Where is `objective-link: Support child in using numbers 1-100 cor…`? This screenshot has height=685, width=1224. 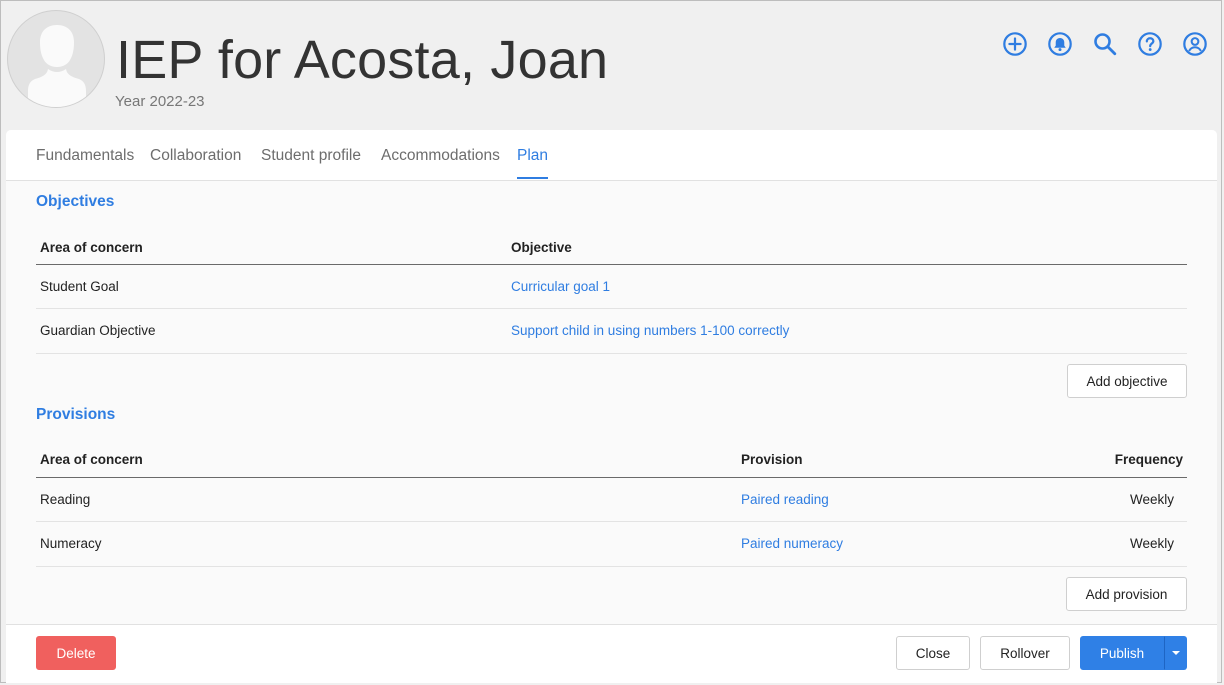 objective-link: Support child in using numbers 1-100 cor… is located at coordinates (650, 330).